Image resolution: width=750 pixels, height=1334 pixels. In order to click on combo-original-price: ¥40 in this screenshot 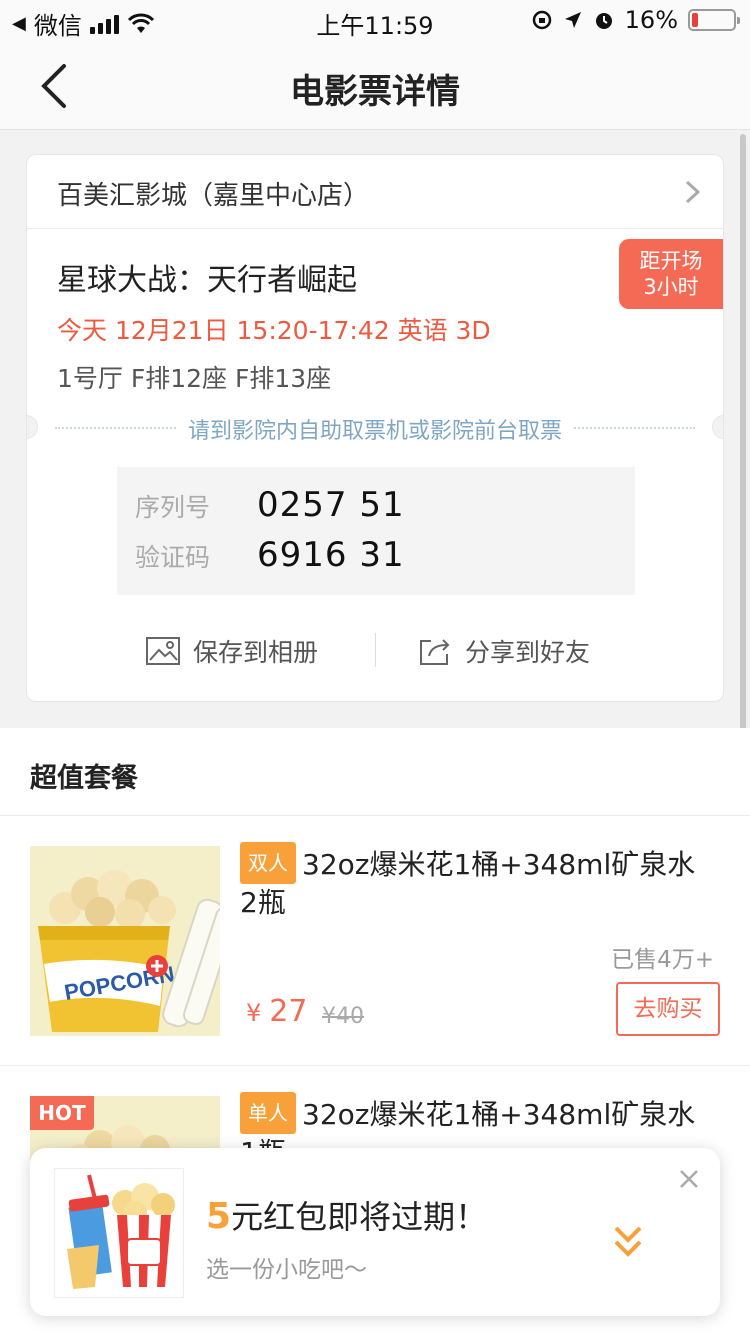, I will do `click(343, 1016)`.